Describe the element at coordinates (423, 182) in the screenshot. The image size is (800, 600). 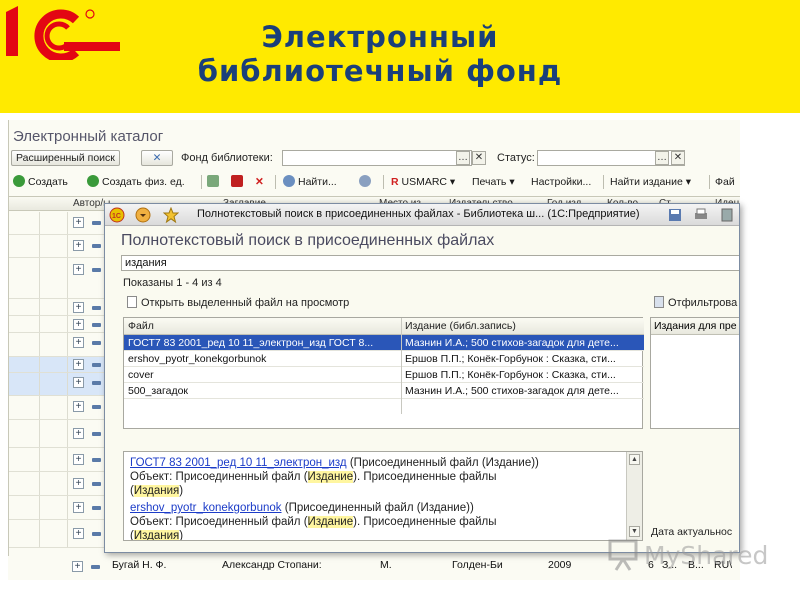
I see `usmarc-button: R USMARC ▾` at that location.